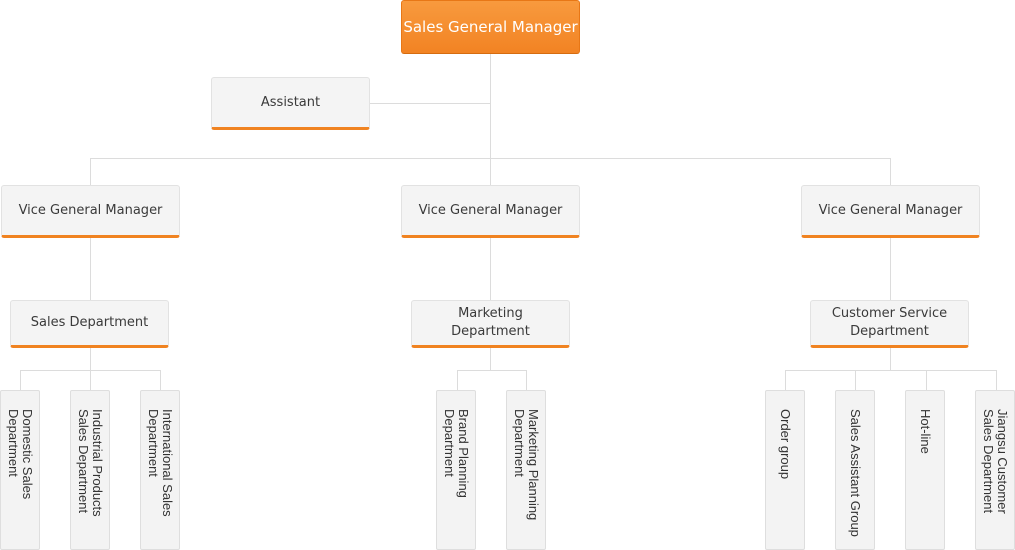  I want to click on node-vice-general-manager-3: Vice General Manager, so click(890, 211).